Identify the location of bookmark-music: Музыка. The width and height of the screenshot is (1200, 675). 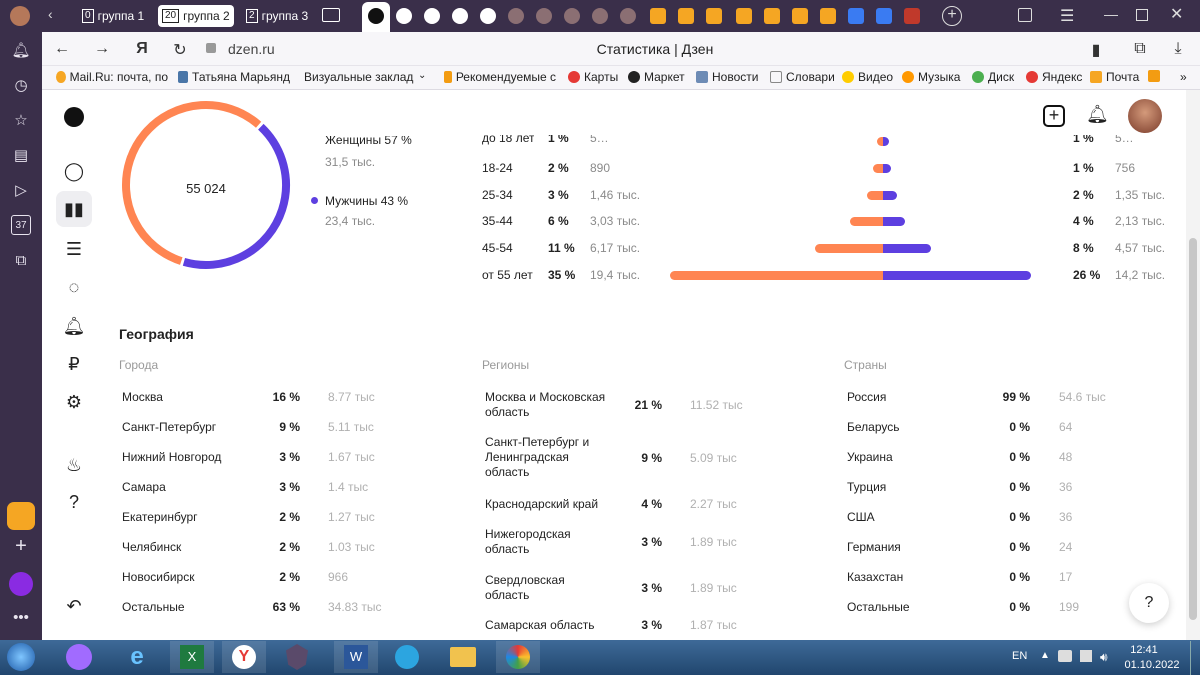
(931, 77).